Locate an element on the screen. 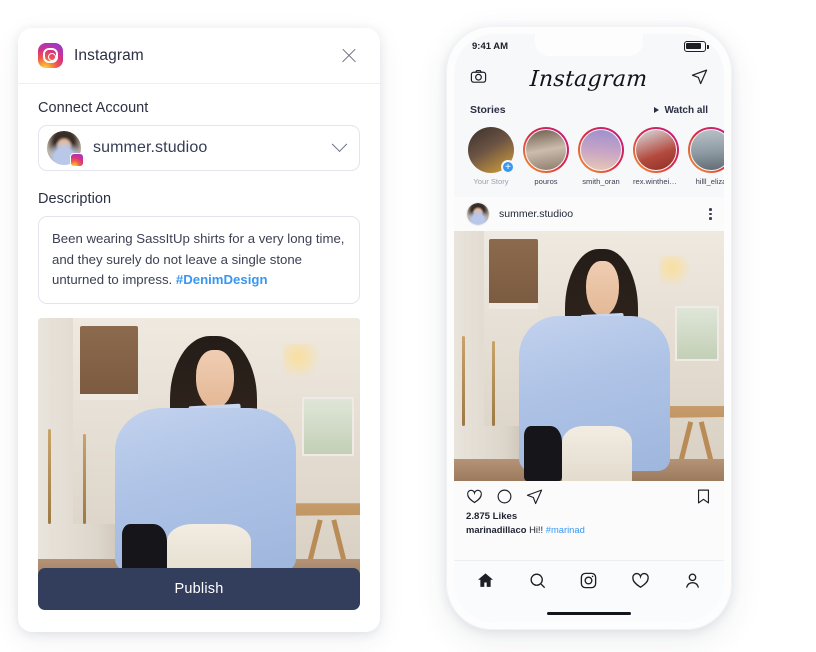 This screenshot has height=652, width=816. camera-icon is located at coordinates (478, 79).